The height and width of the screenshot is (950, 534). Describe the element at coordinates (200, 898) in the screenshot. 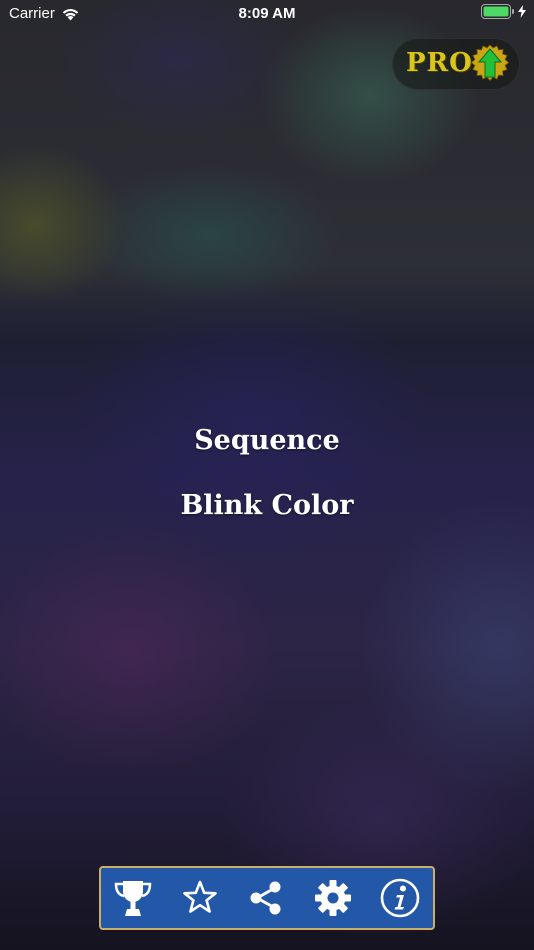

I see `star-icon` at that location.